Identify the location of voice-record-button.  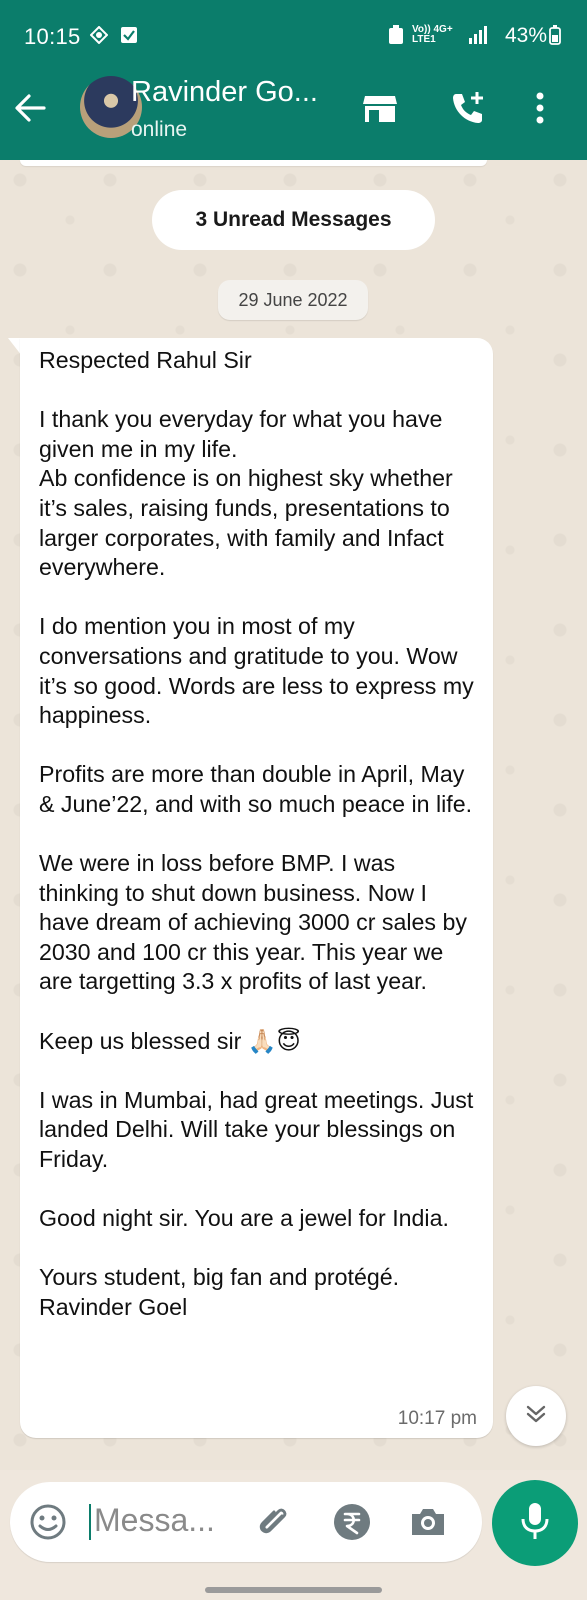
(535, 1523).